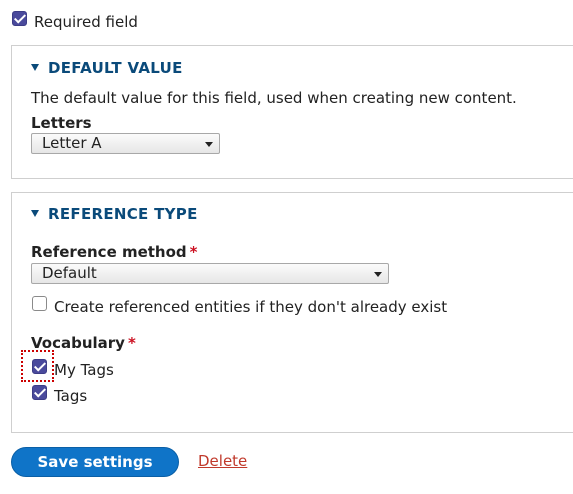 The image size is (573, 494). What do you see at coordinates (125, 143) in the screenshot?
I see `letters-select: Letter A` at bounding box center [125, 143].